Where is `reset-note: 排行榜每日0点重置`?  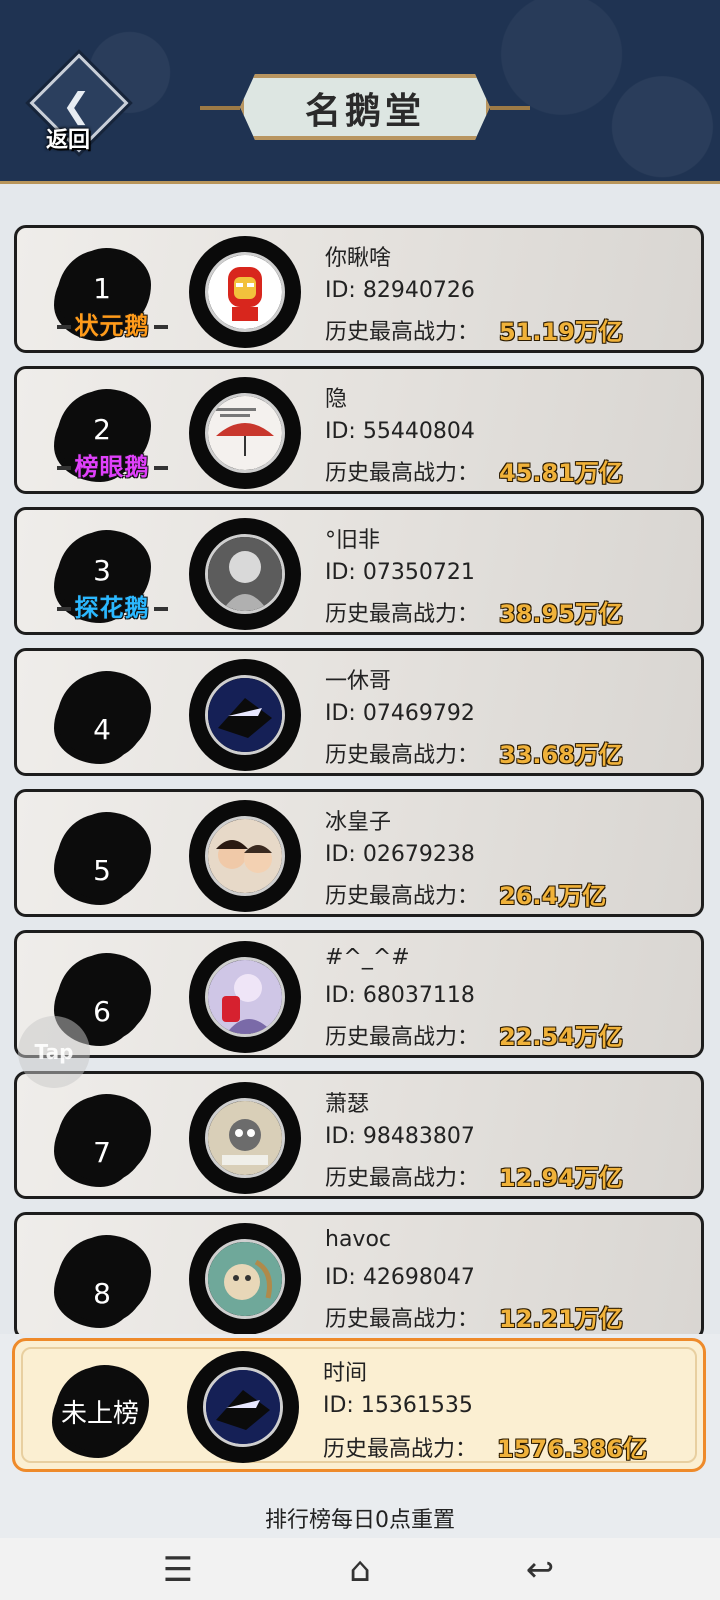 reset-note: 排行榜每日0点重置 is located at coordinates (360, 1520).